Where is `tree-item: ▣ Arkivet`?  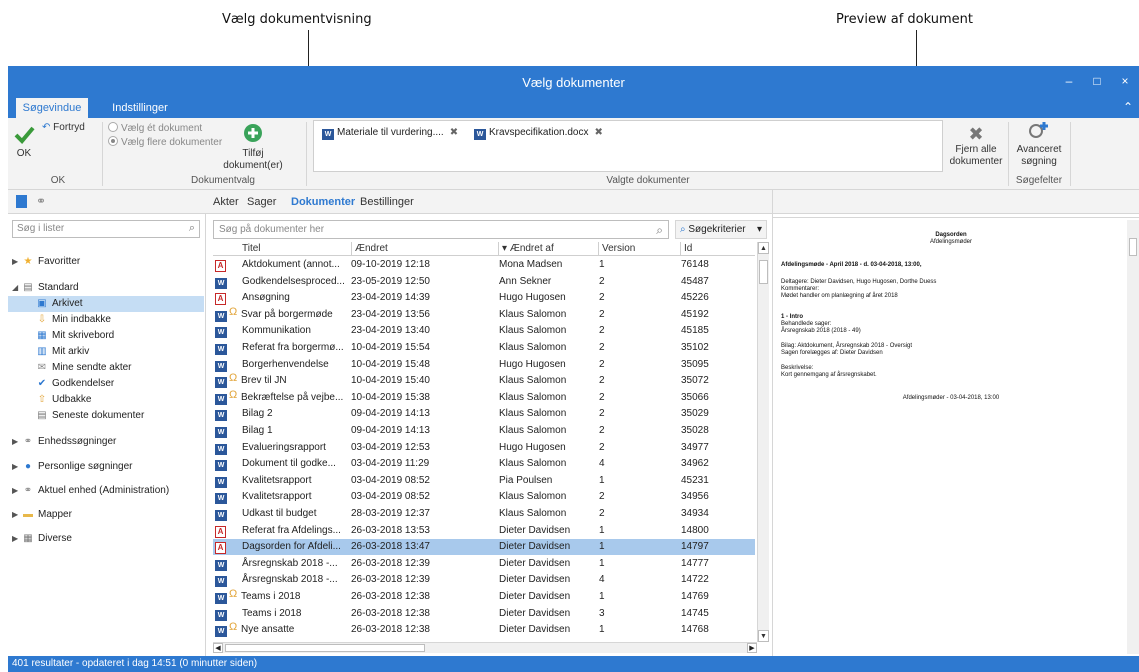 tree-item: ▣ Arkivet is located at coordinates (106, 304).